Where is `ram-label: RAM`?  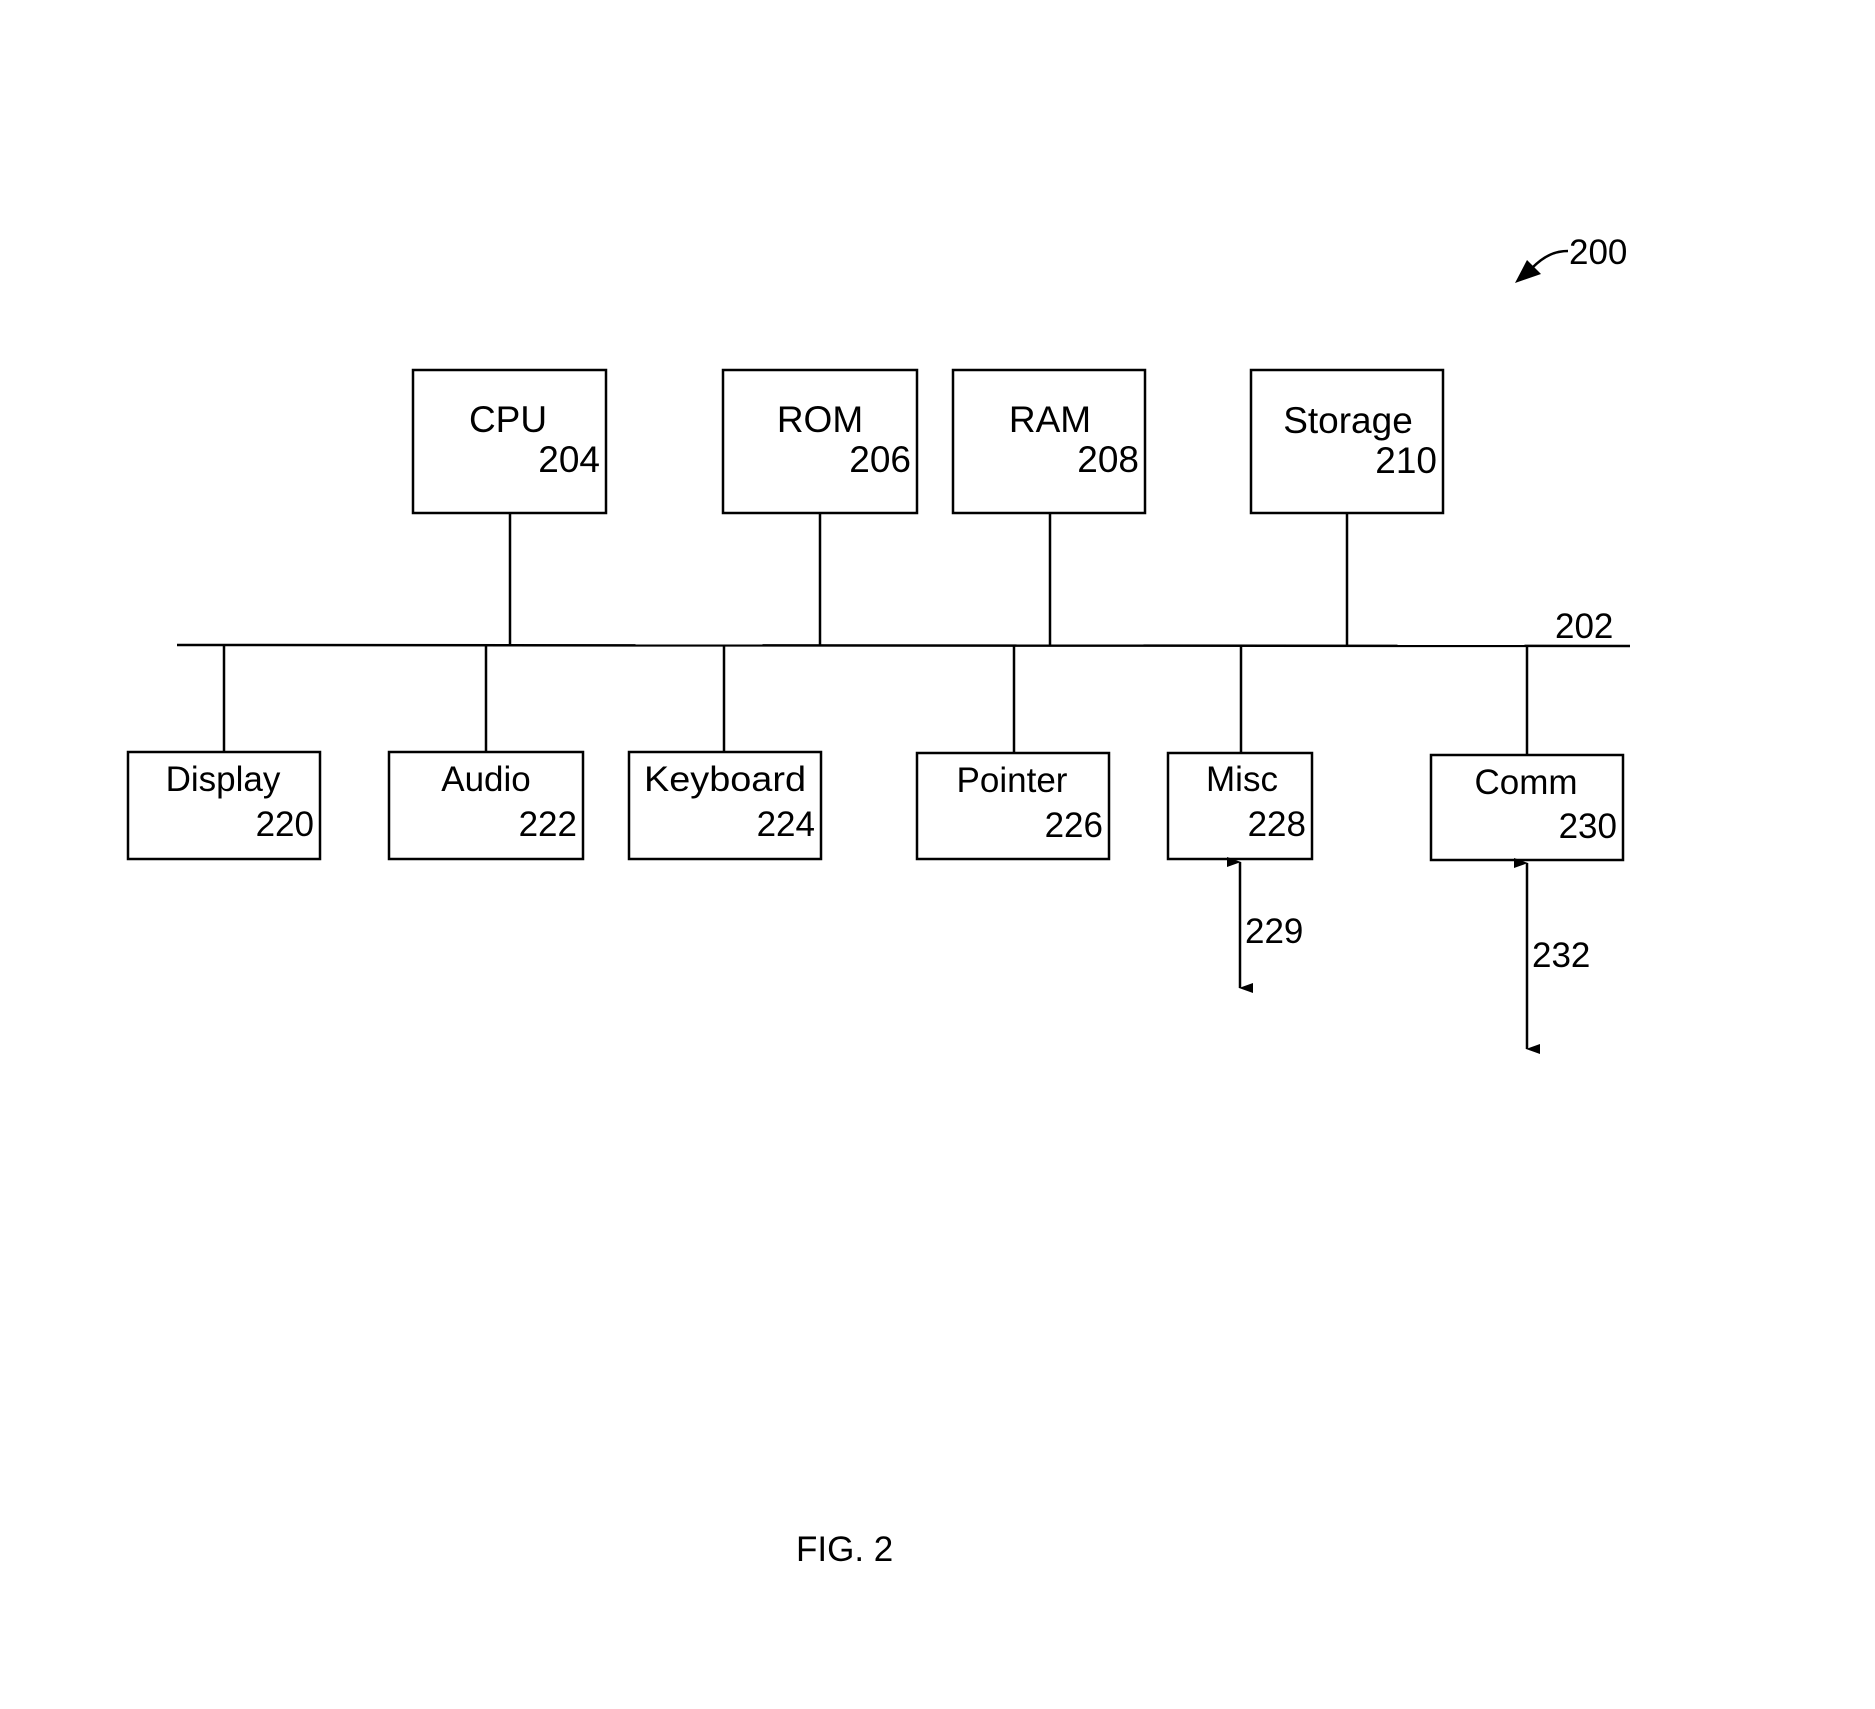 ram-label: RAM is located at coordinates (1050, 419).